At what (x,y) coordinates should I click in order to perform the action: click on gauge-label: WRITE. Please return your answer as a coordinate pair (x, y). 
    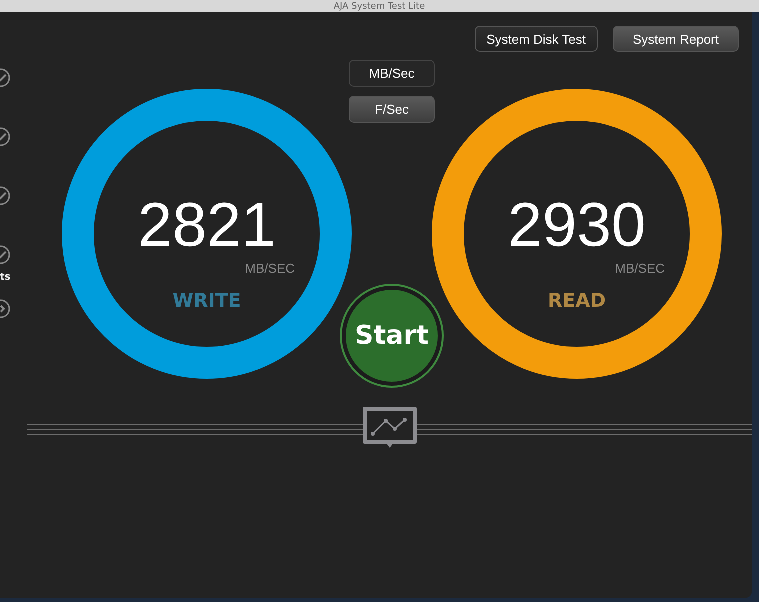
    Looking at the image, I should click on (207, 301).